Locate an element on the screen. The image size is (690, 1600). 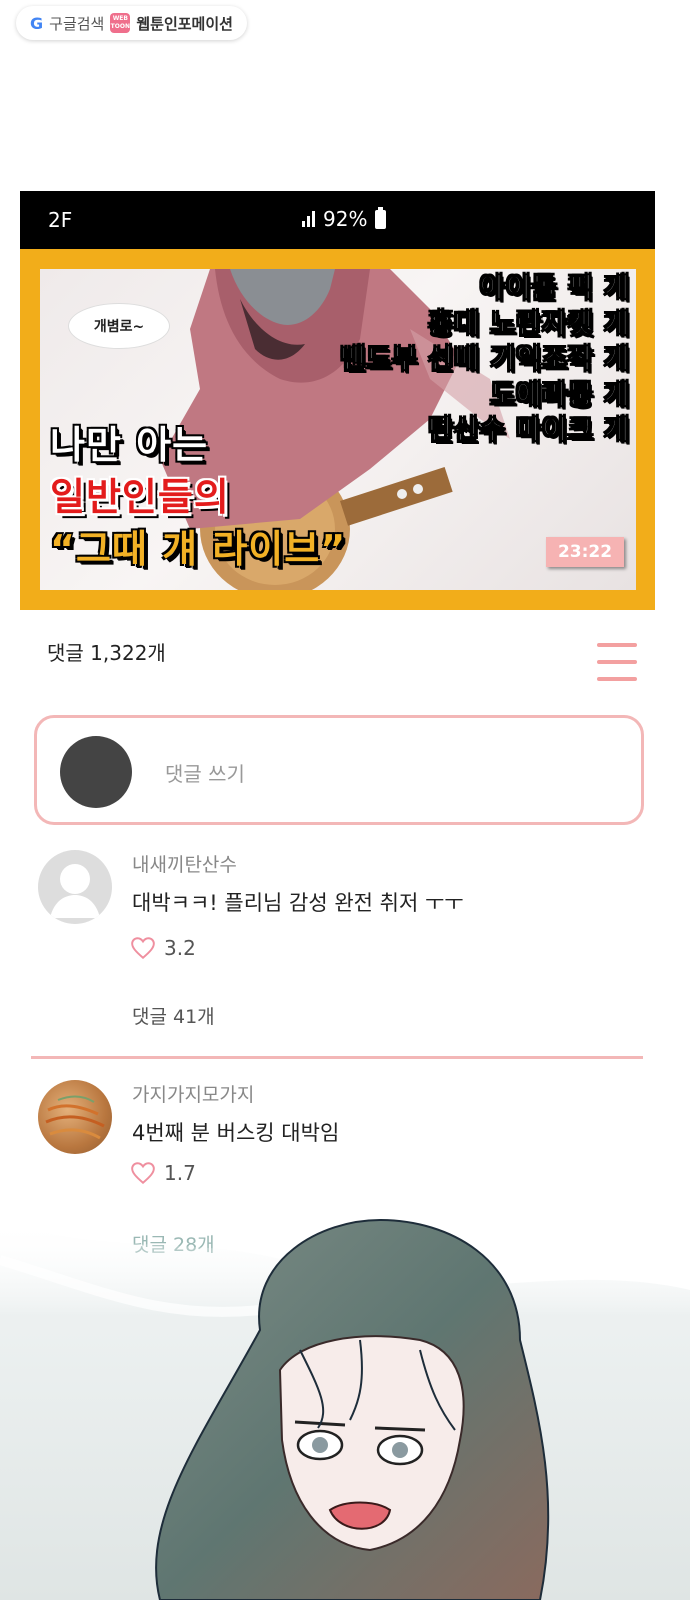
comment-username: 내새끼탄산수 is located at coordinates (184, 863).